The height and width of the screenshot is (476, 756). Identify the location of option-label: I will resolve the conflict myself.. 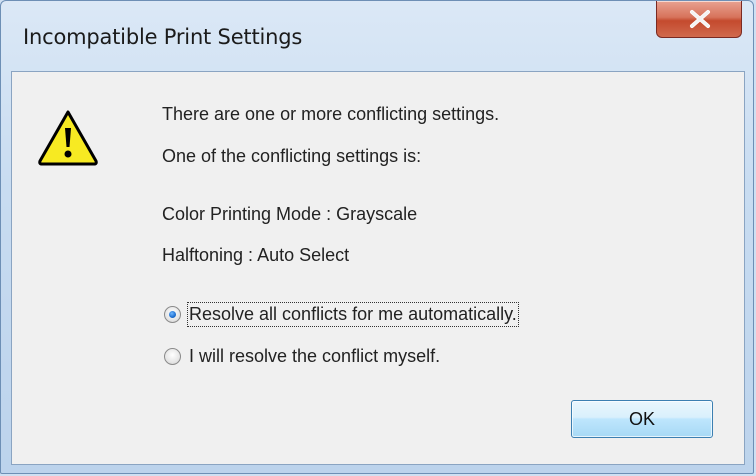
(315, 356).